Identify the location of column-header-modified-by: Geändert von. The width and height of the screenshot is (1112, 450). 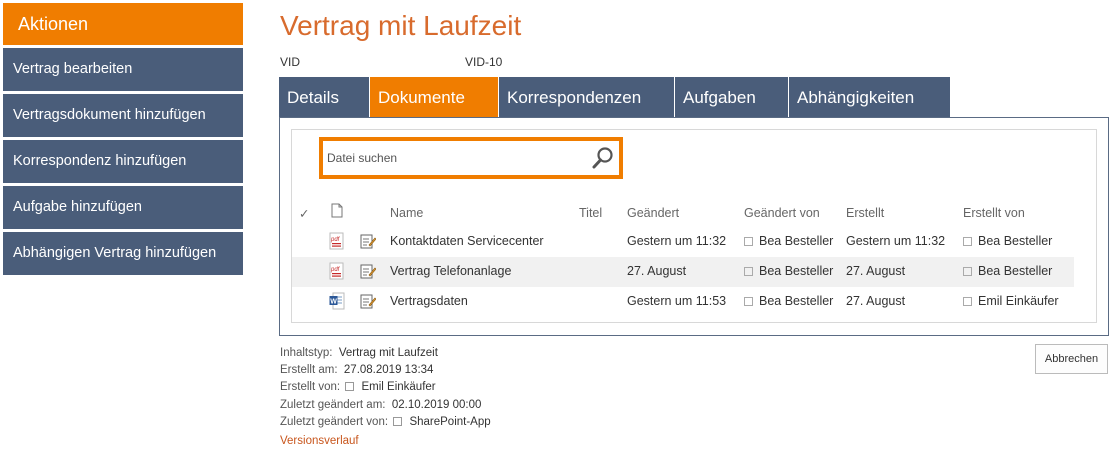
(782, 213).